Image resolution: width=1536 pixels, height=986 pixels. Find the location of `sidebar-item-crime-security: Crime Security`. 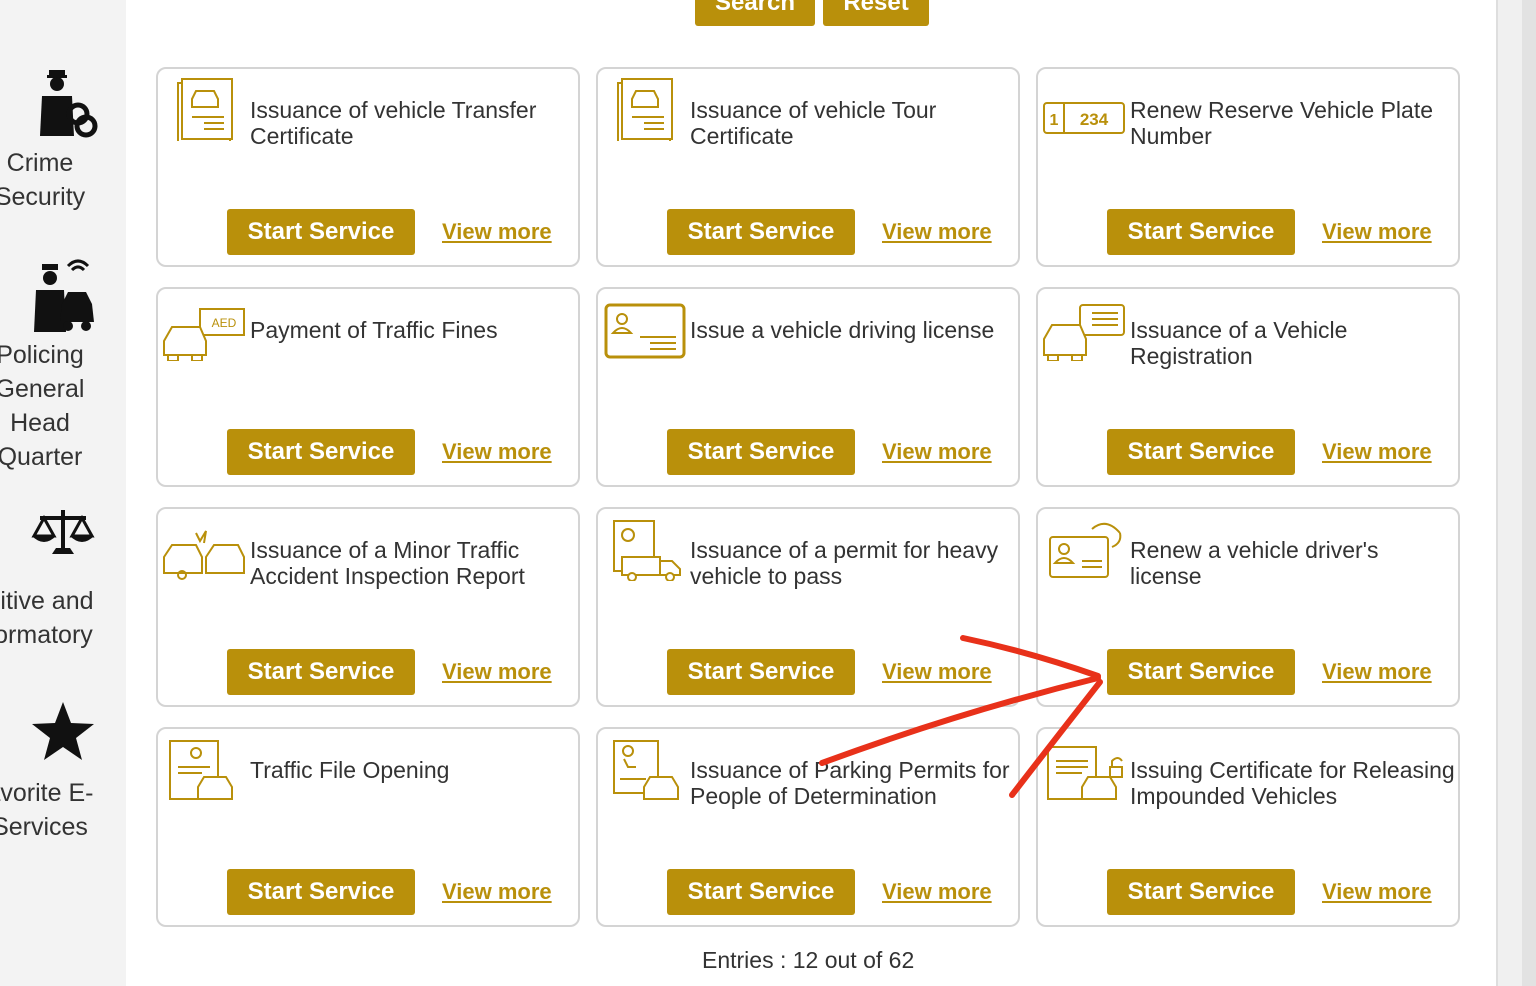

sidebar-item-crime-security: Crime Security is located at coordinates (63, 138).